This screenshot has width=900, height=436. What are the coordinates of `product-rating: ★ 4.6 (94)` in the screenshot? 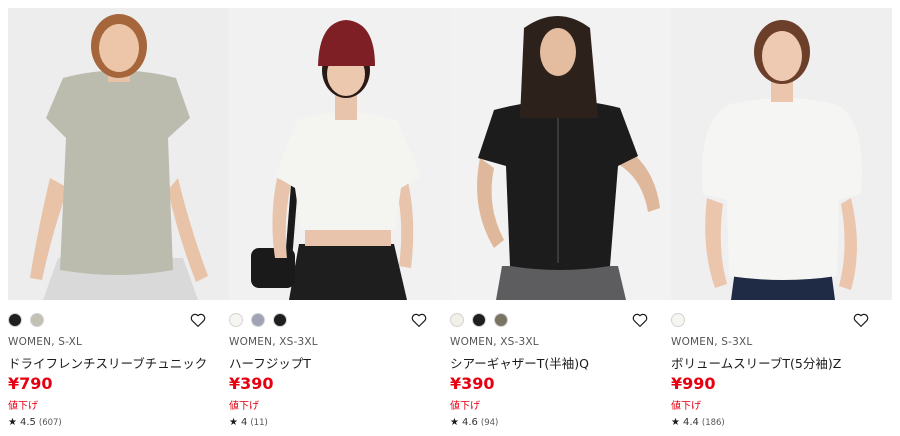 It's located at (474, 422).